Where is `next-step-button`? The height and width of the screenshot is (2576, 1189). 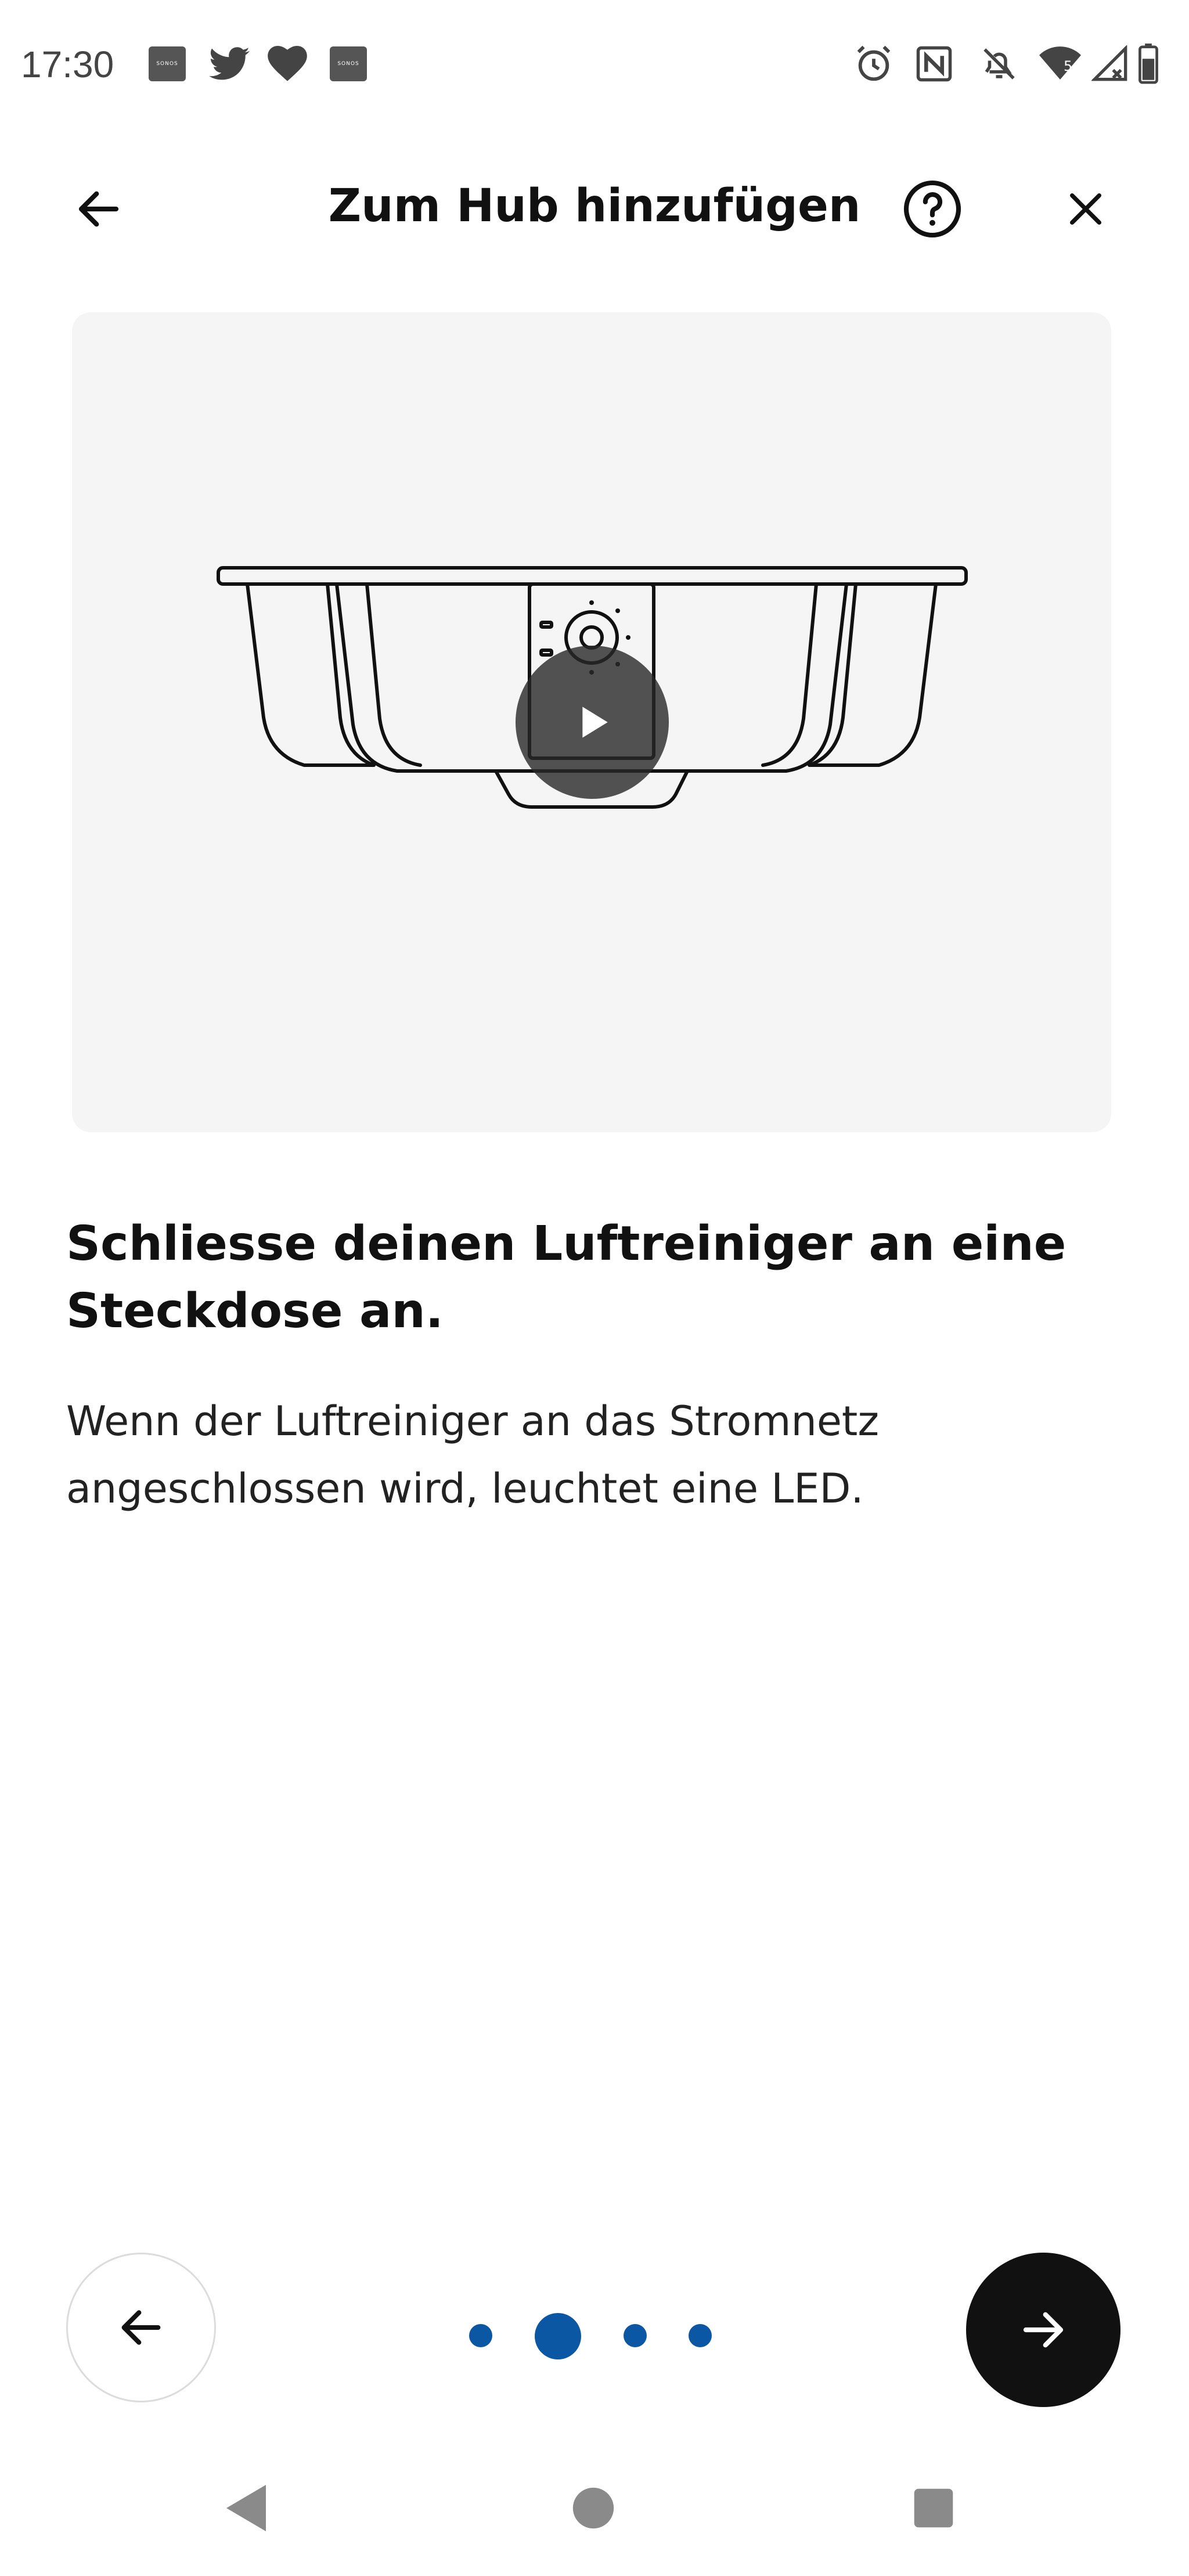
next-step-button is located at coordinates (1043, 2330).